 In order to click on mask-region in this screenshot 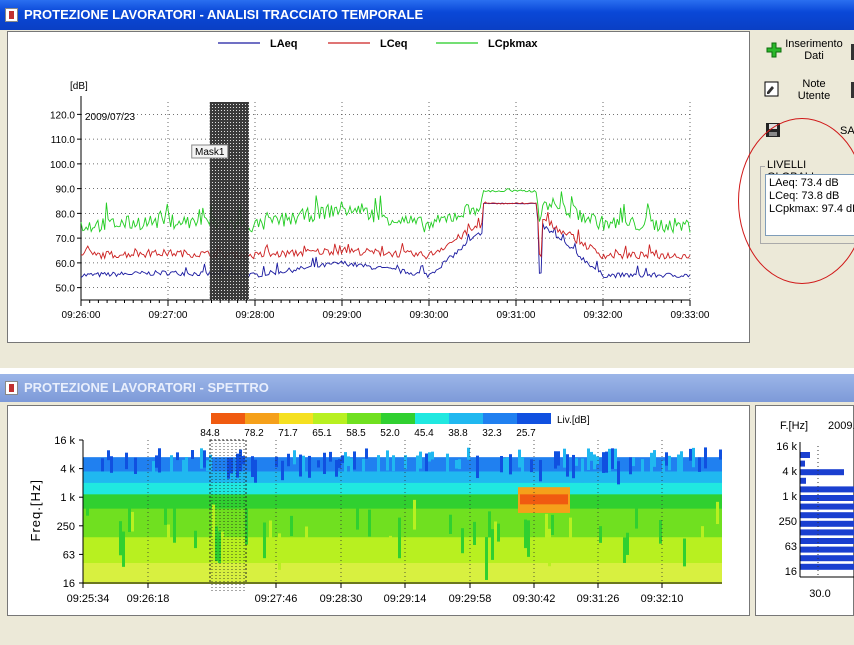, I will do `click(229, 201)`.